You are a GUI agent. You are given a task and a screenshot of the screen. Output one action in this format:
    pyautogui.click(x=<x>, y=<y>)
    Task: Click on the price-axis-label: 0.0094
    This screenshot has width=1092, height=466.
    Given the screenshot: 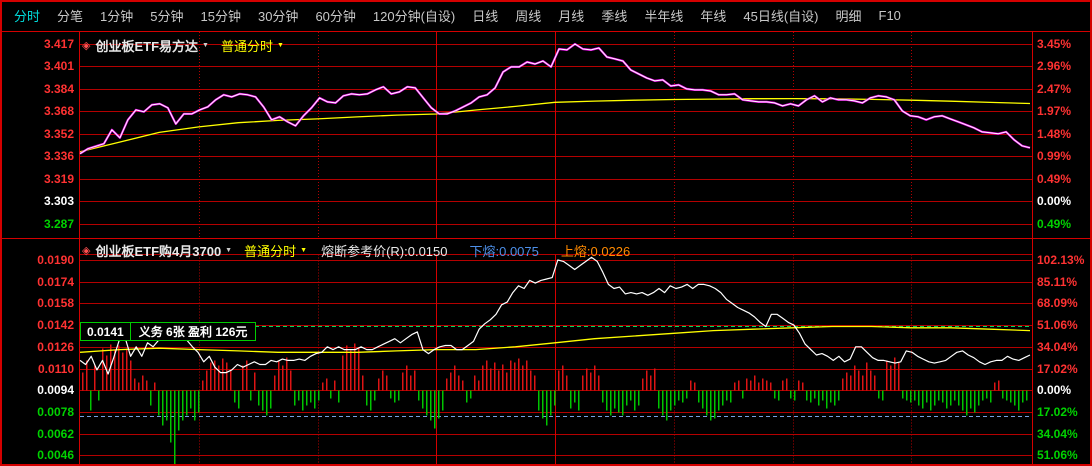 What is the action you would take?
    pyautogui.click(x=55, y=390)
    